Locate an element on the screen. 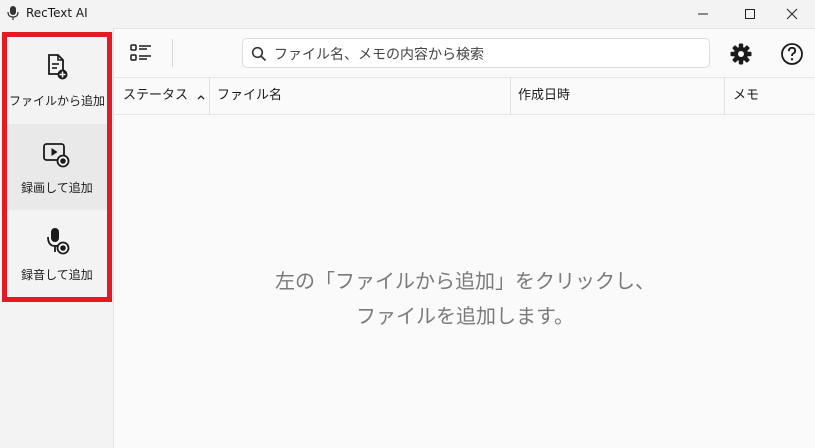  toolbar: ファイル名、メモの内容から検索 is located at coordinates (464, 53).